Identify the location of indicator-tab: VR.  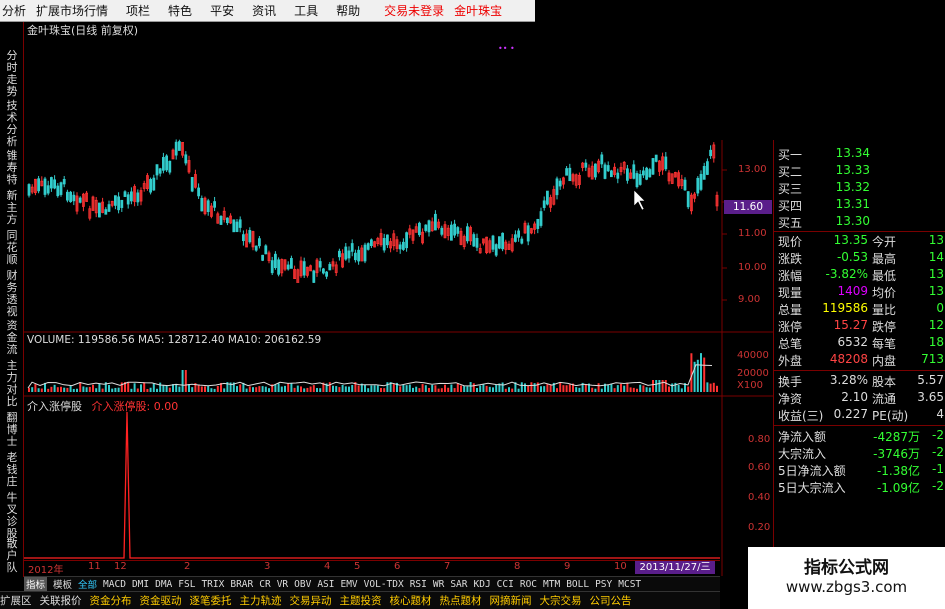
(282, 584).